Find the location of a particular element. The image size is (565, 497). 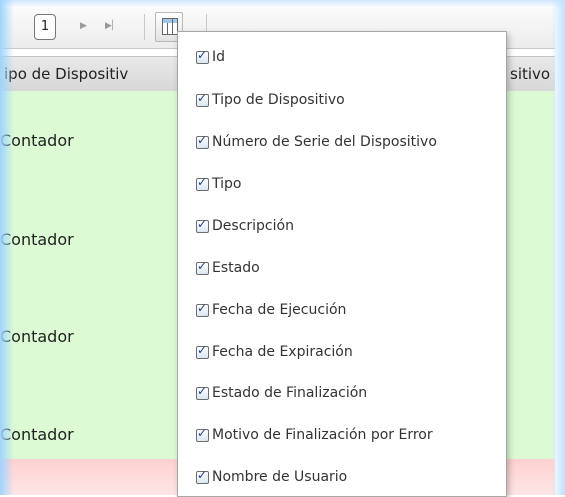

column-option-label: Nombre de Usuario is located at coordinates (280, 477).